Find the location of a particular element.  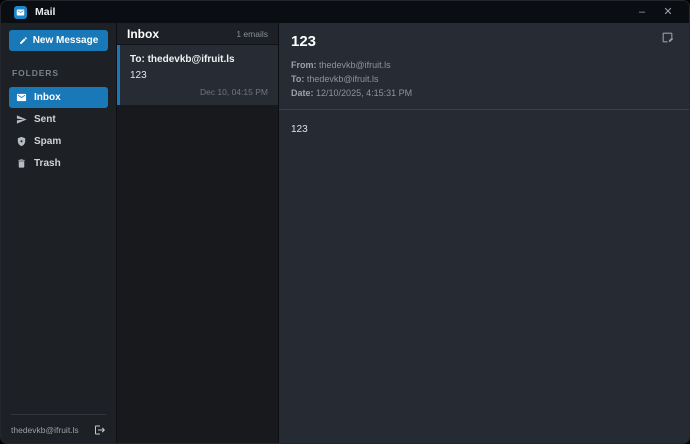

account-row: thedevkb@ifruit.ls is located at coordinates (58, 430).